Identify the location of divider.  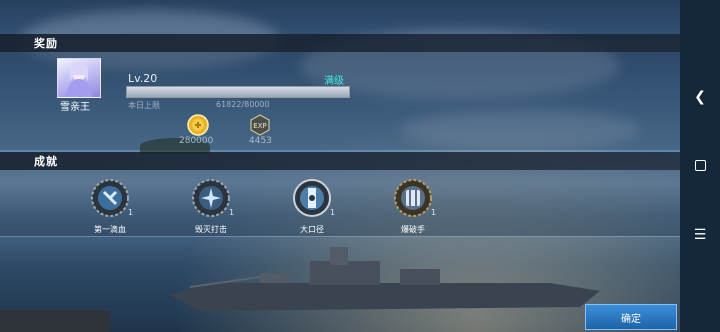
(340, 236).